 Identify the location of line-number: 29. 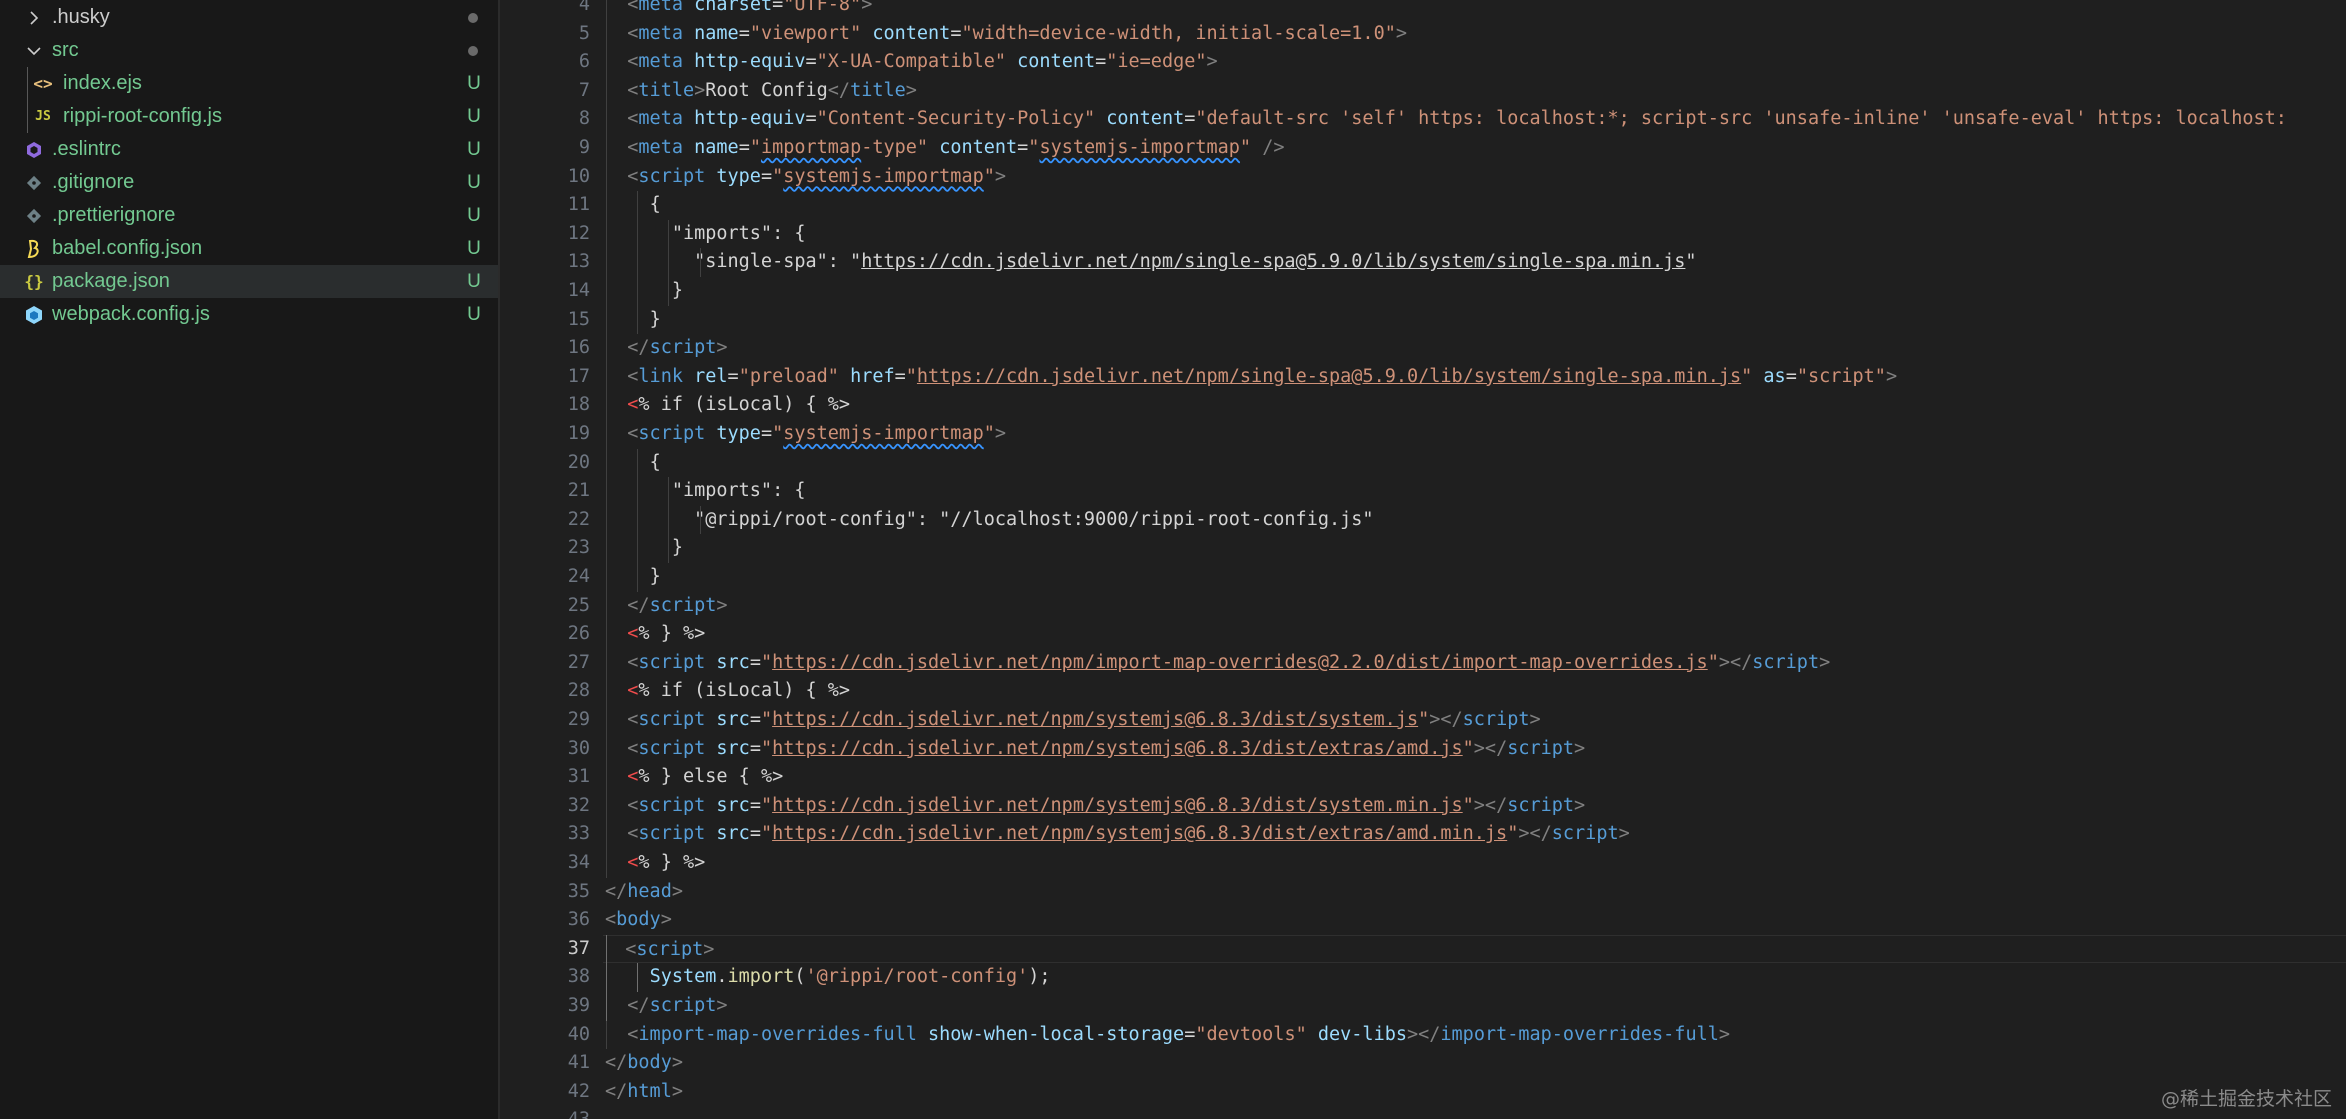
(578, 719).